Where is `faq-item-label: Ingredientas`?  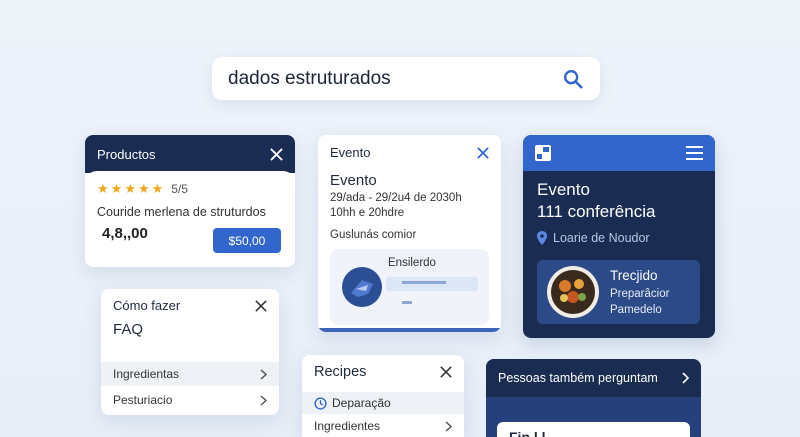 faq-item-label: Ingredientas is located at coordinates (146, 374).